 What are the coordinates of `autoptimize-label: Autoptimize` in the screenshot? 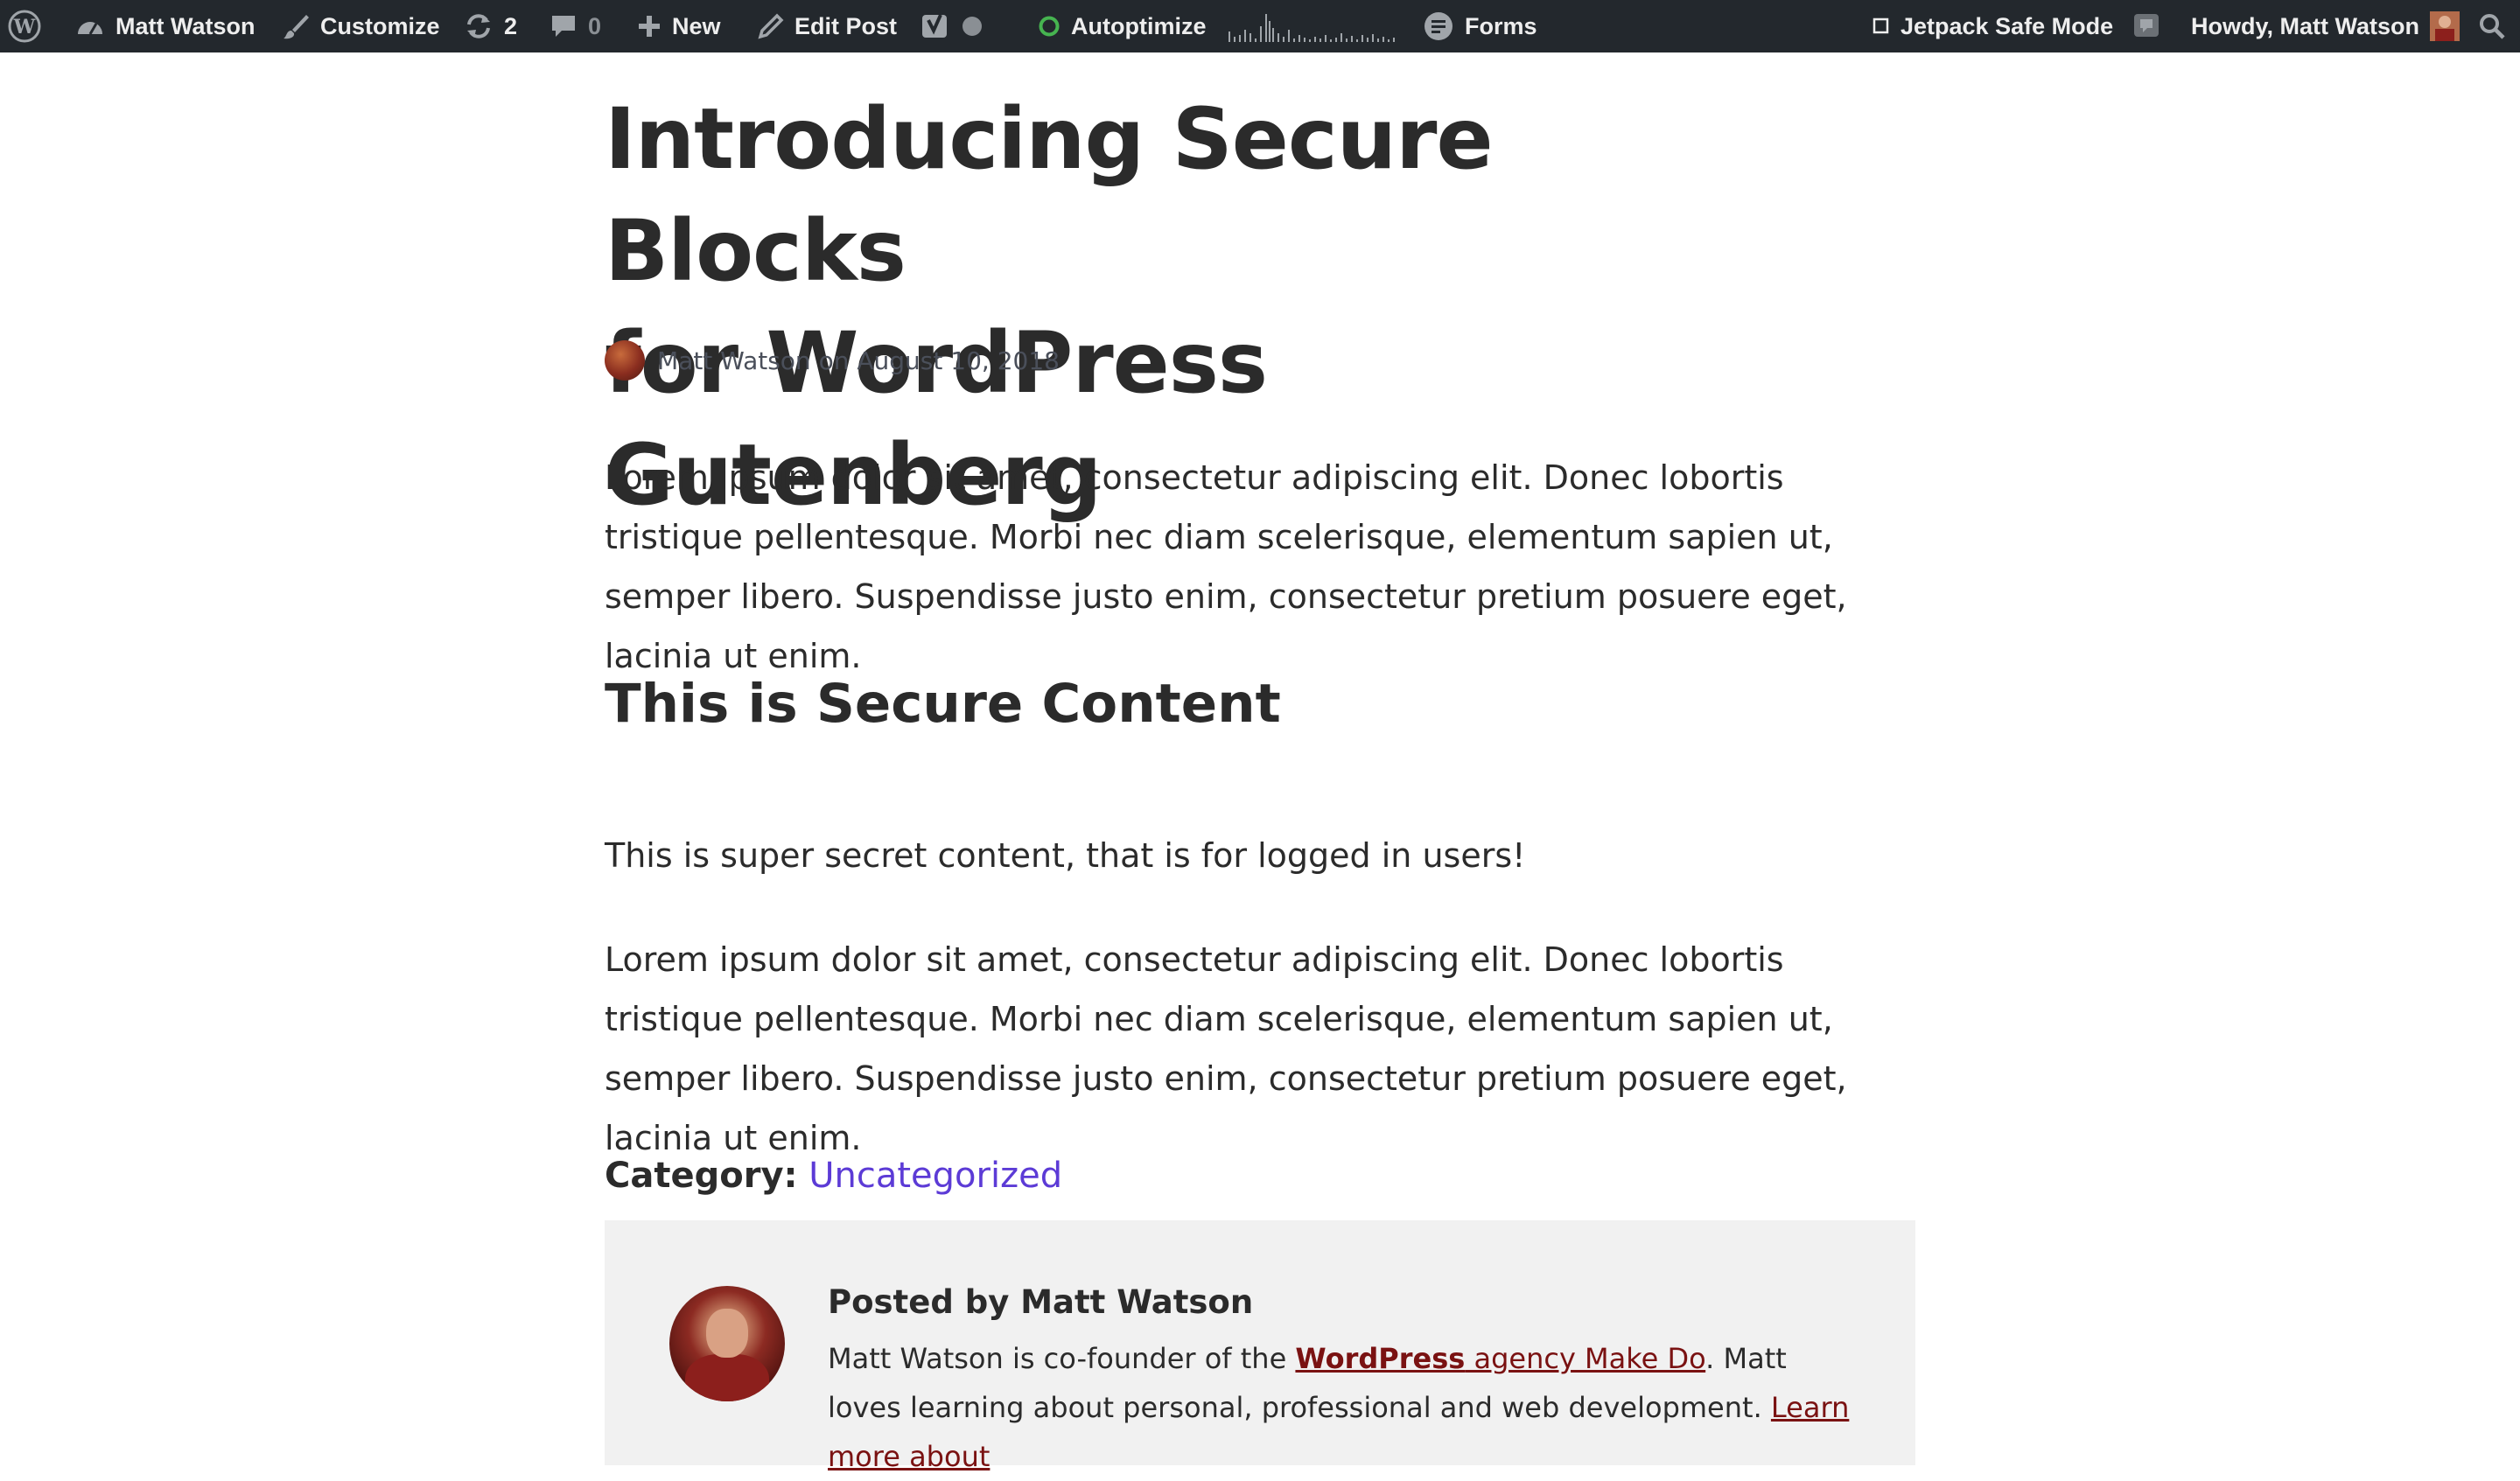 It's located at (1139, 25).